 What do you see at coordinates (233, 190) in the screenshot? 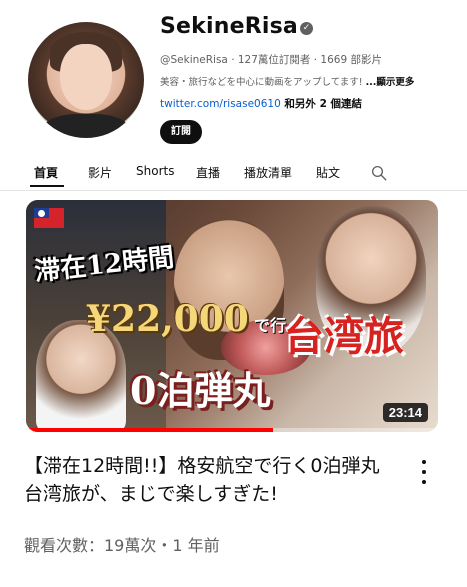
I see `tabs-divider` at bounding box center [233, 190].